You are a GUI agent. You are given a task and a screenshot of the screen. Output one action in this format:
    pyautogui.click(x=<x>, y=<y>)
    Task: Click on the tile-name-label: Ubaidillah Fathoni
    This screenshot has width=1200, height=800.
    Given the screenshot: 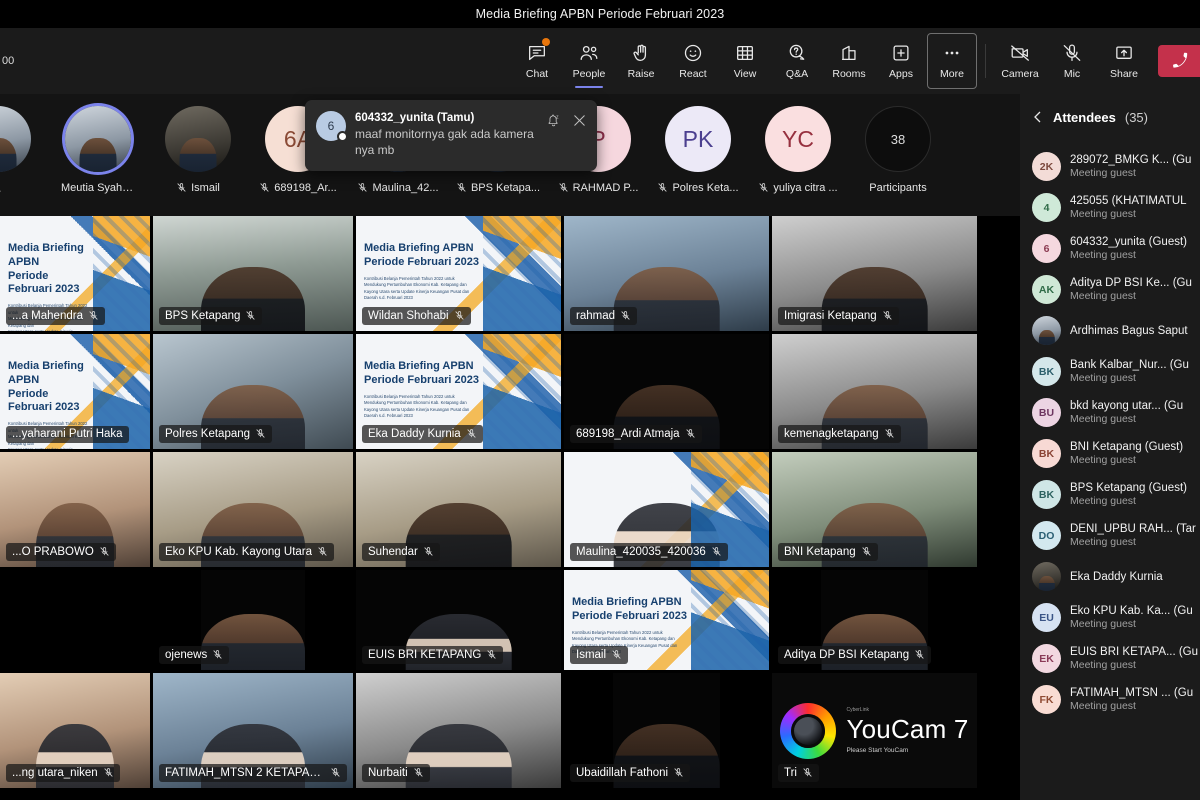 What is the action you would take?
    pyautogui.click(x=630, y=773)
    